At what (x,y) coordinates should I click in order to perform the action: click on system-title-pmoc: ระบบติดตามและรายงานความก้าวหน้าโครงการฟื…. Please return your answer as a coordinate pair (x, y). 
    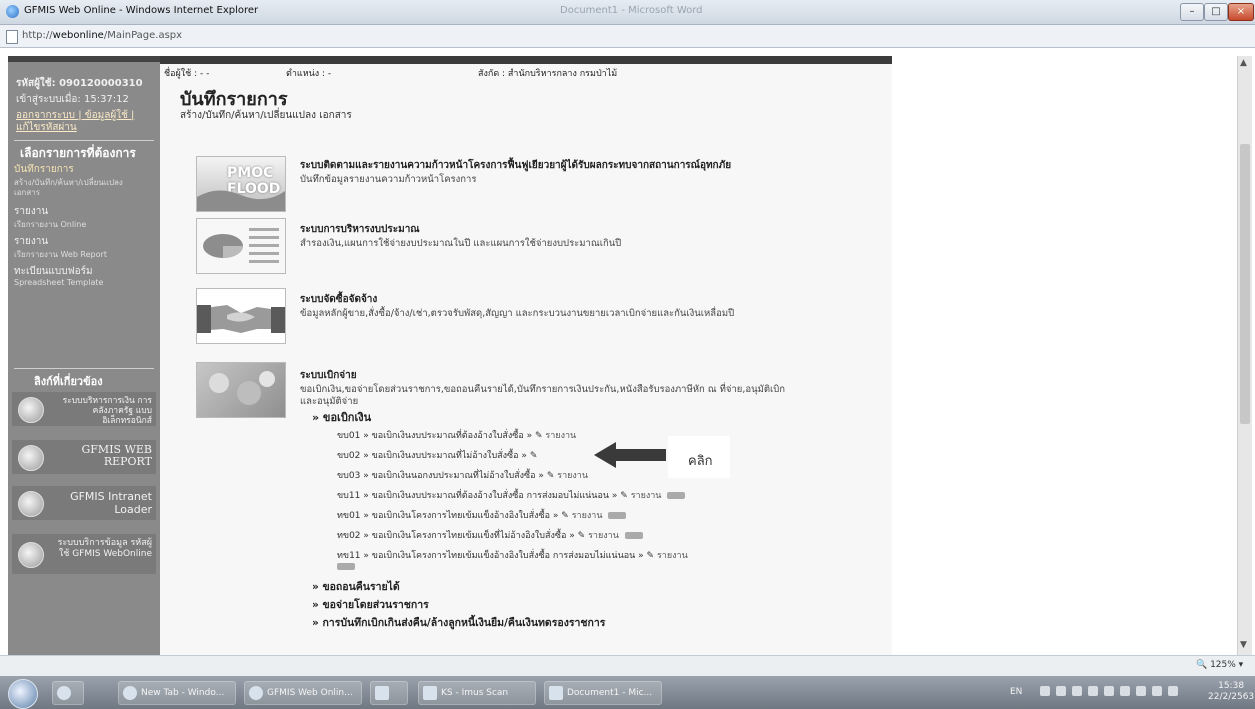
    Looking at the image, I should click on (515, 165).